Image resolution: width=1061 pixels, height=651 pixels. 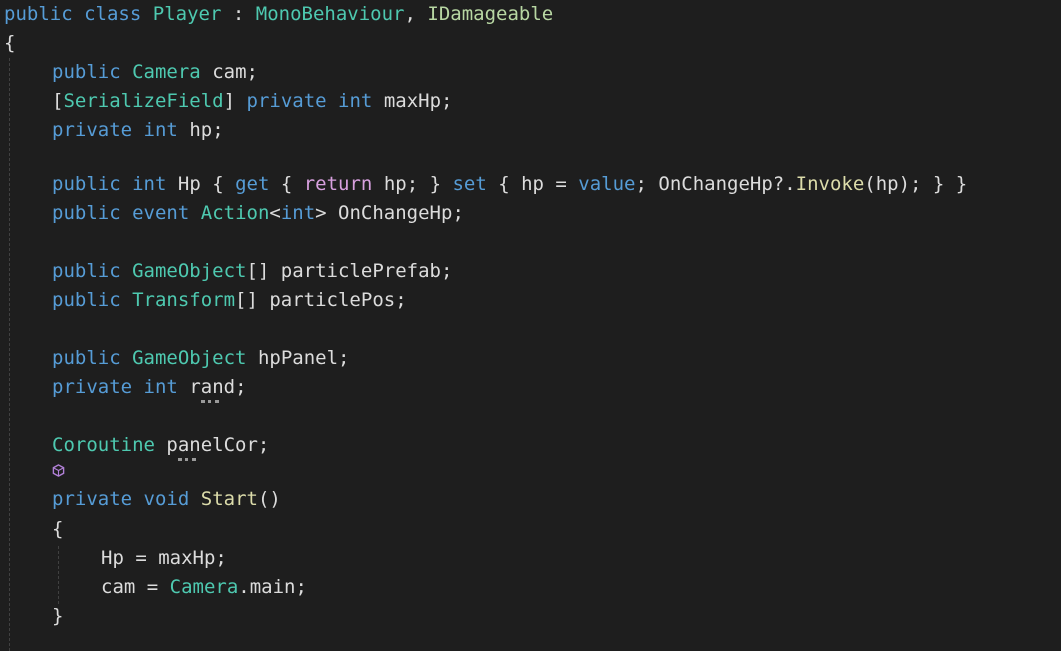 I want to click on interface-name: IDamageable, so click(x=490, y=14).